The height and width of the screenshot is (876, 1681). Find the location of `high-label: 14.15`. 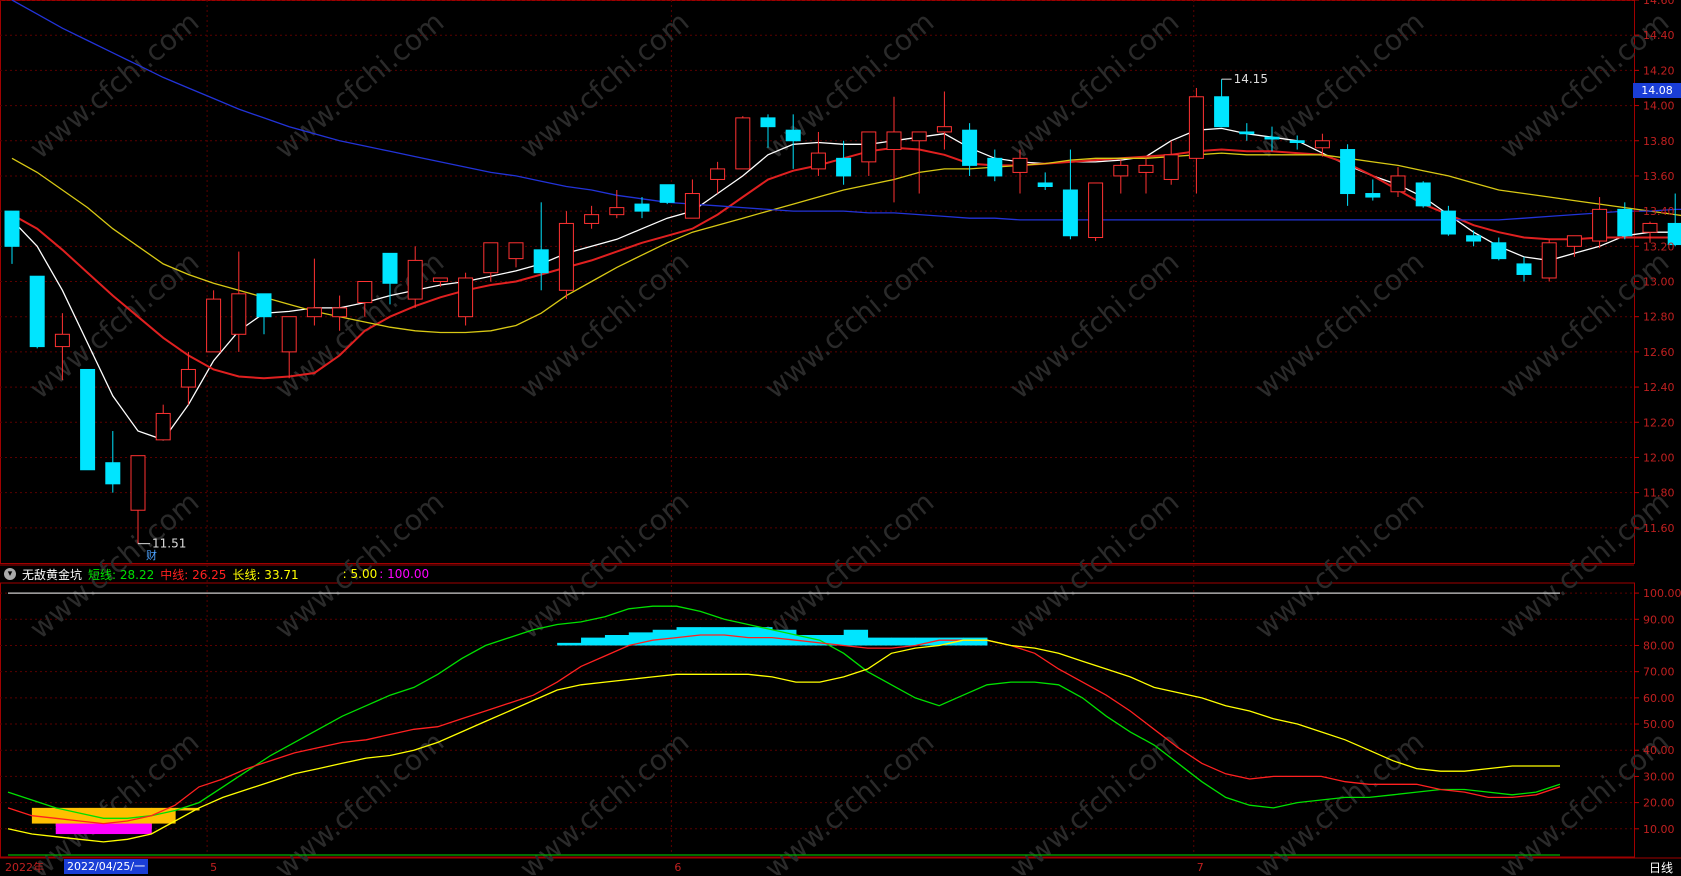

high-label: 14.15 is located at coordinates (1251, 79).